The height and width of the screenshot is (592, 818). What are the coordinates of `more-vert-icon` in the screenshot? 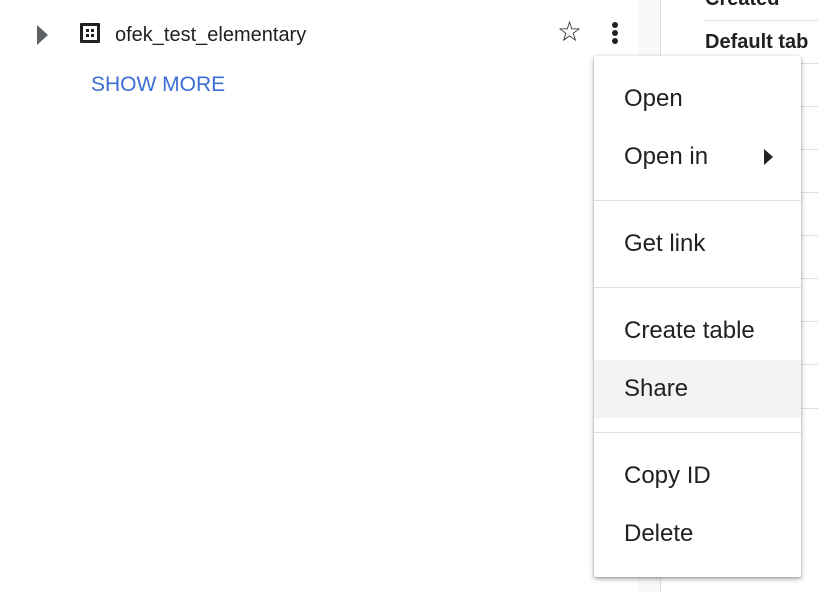 It's located at (615, 35).